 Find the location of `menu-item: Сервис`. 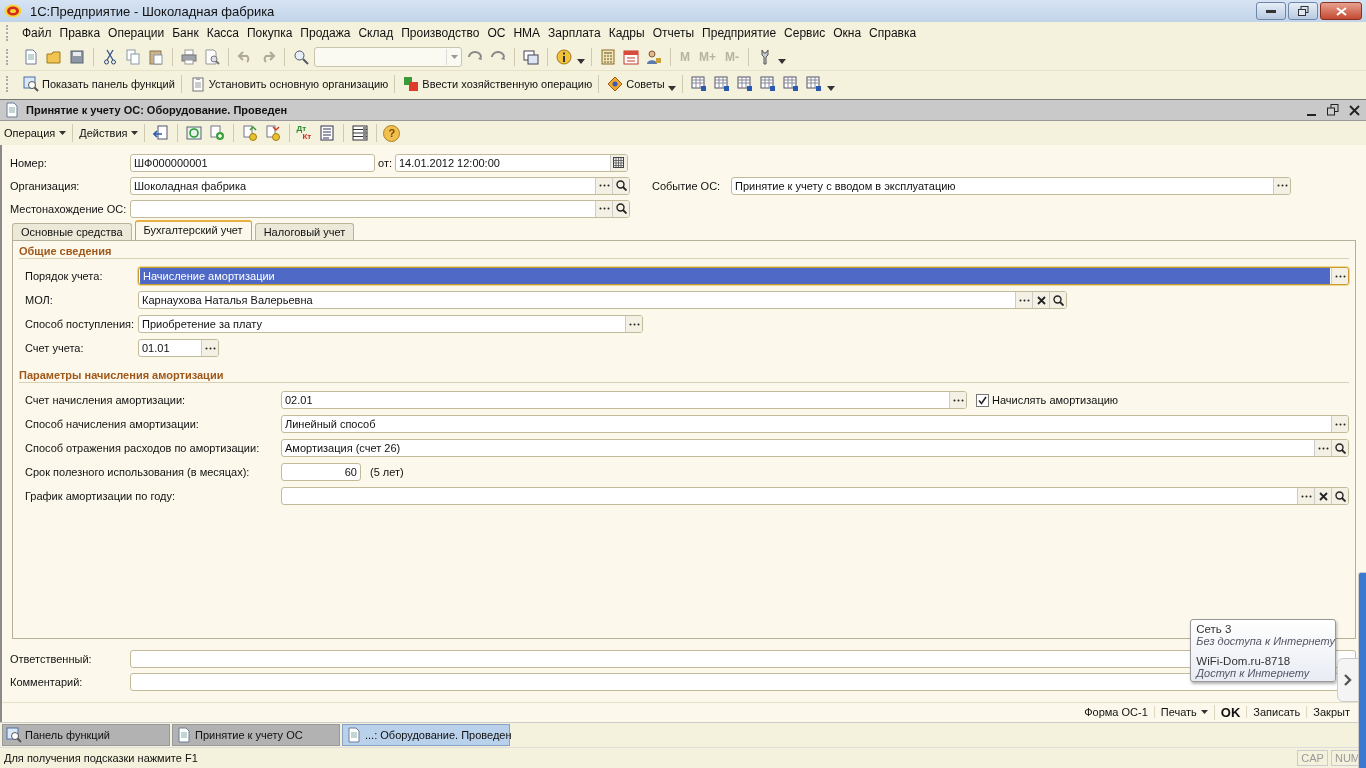

menu-item: Сервис is located at coordinates (805, 33).